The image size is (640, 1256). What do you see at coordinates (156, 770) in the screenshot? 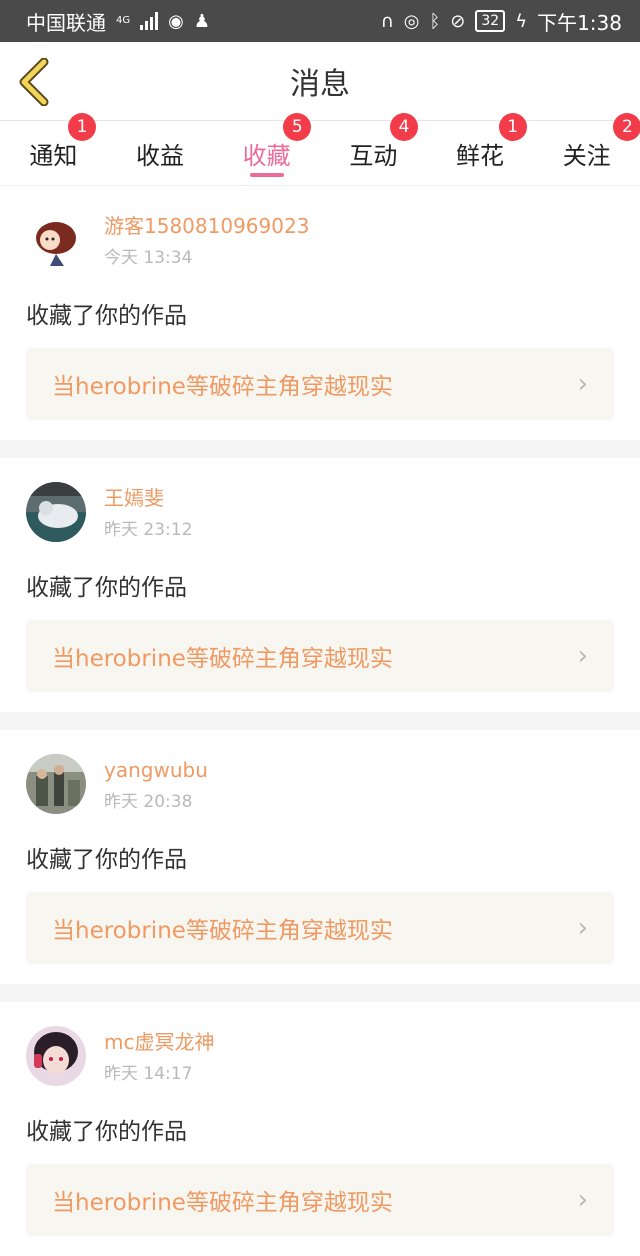
I see `username: yangwubu` at bounding box center [156, 770].